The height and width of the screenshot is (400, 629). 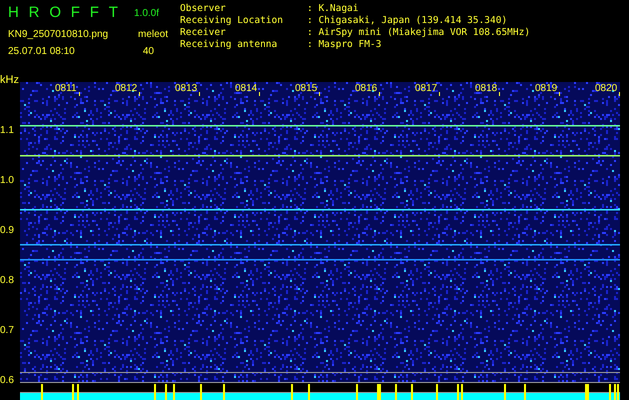 I want to click on title-letter: O, so click(x=55, y=13).